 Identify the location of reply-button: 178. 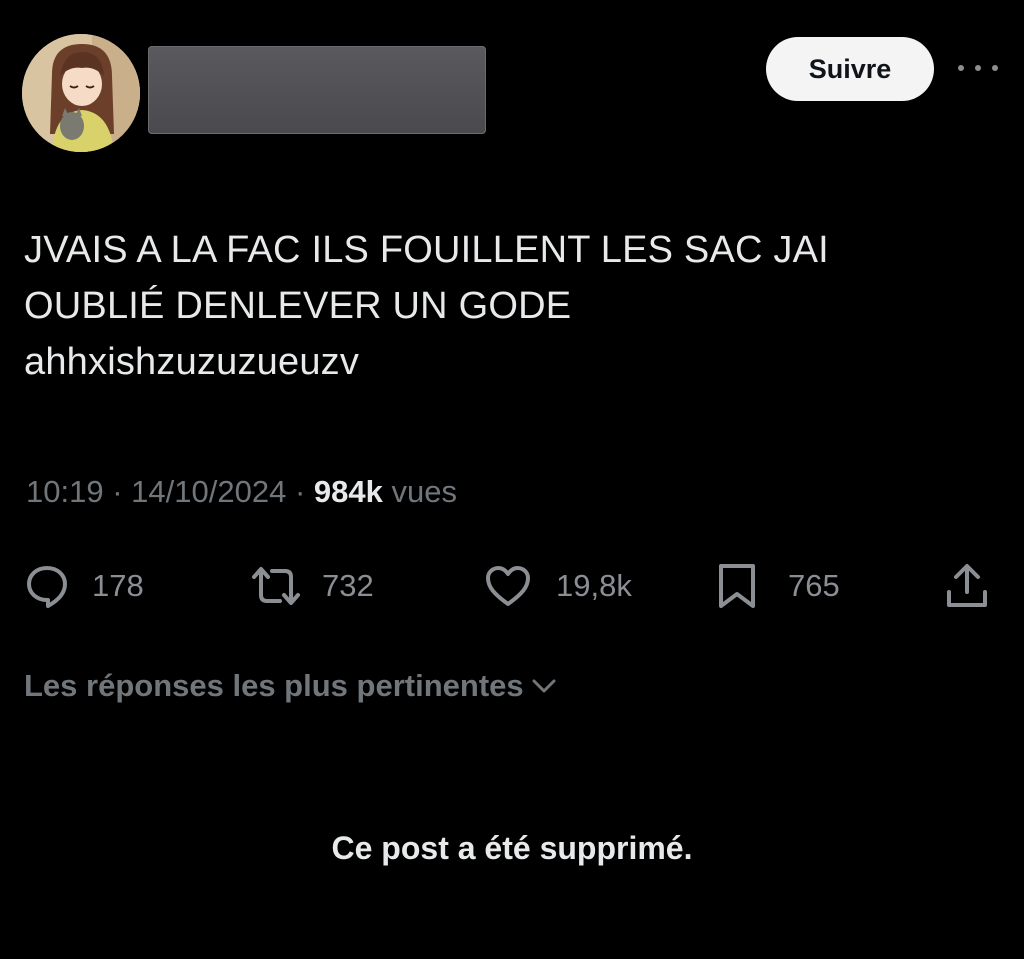
(84, 586).